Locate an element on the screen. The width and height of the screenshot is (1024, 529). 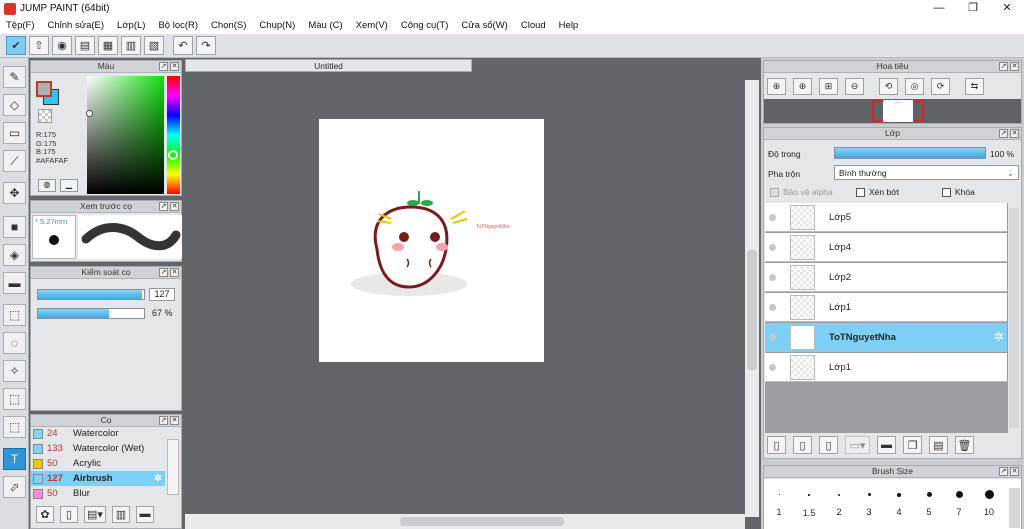
menu-view: Xem(V) is located at coordinates (372, 25).